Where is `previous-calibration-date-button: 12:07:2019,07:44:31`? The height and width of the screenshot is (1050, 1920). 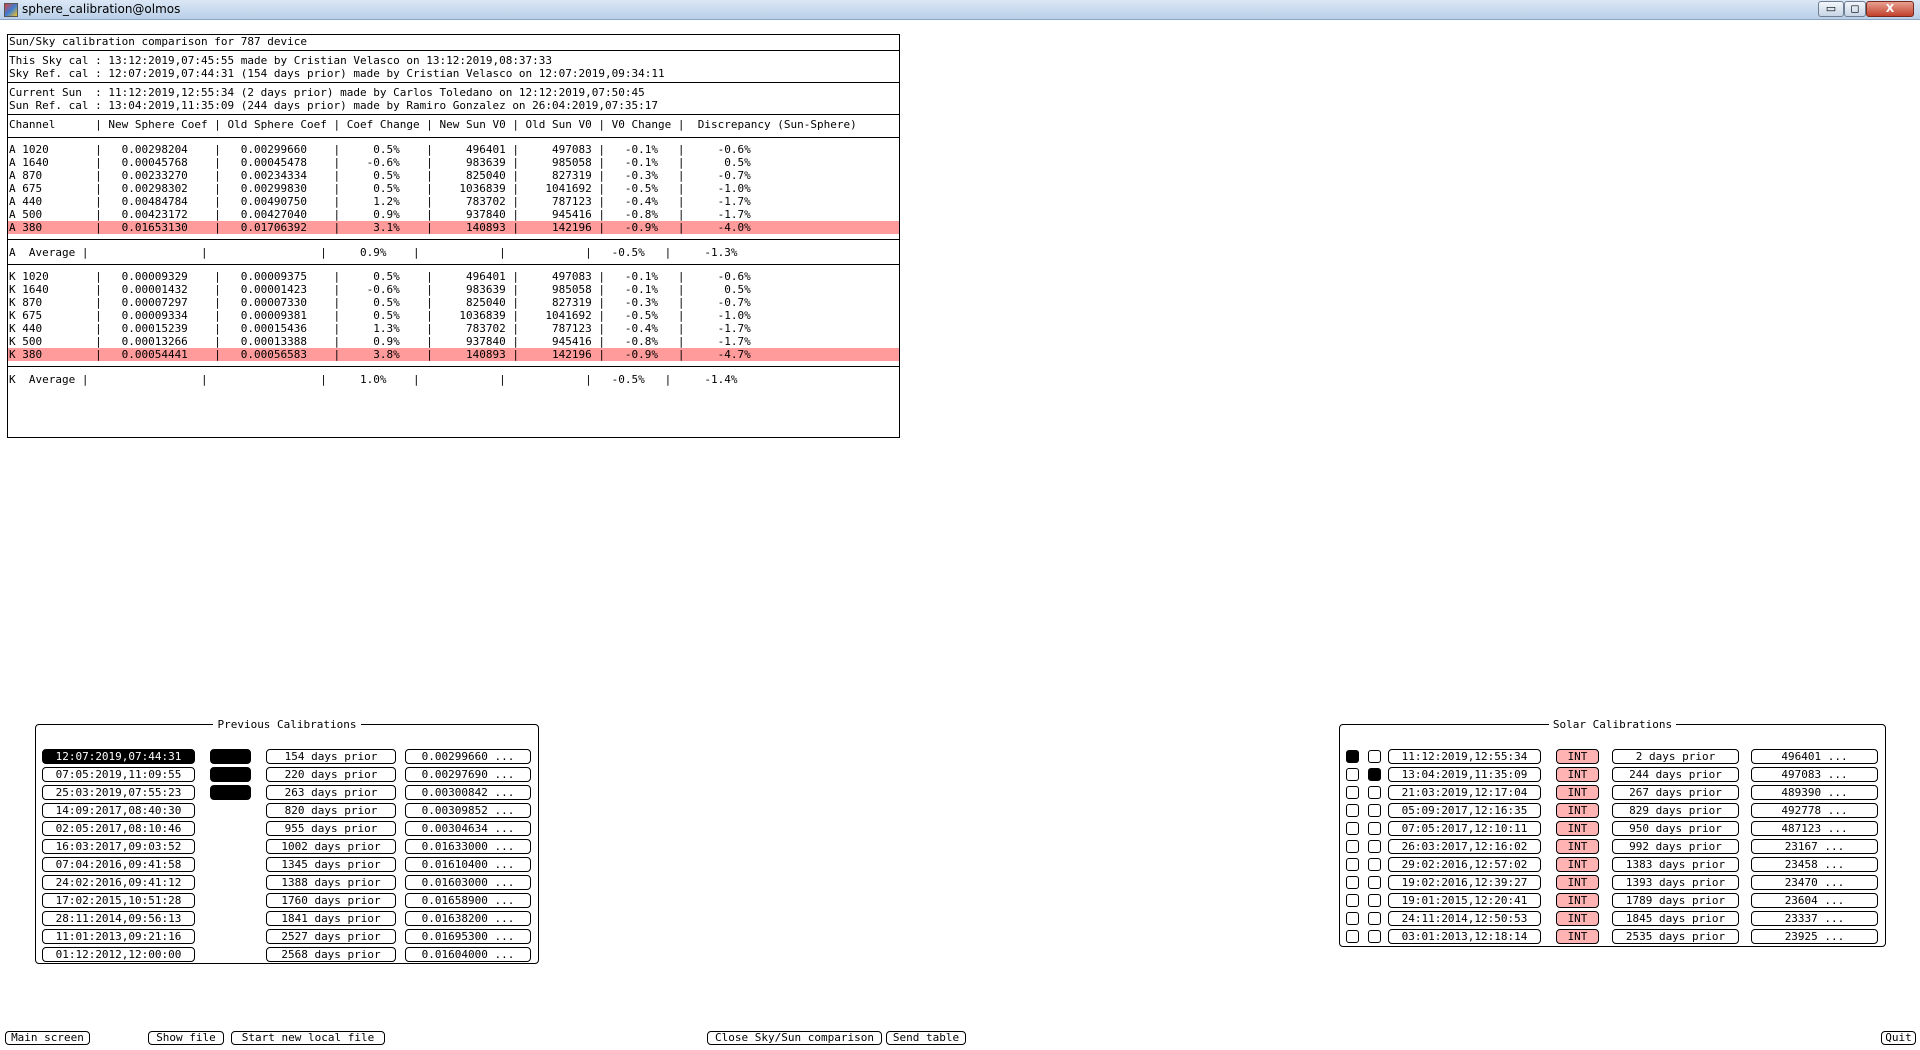 previous-calibration-date-button: 12:07:2019,07:44:31 is located at coordinates (118, 756).